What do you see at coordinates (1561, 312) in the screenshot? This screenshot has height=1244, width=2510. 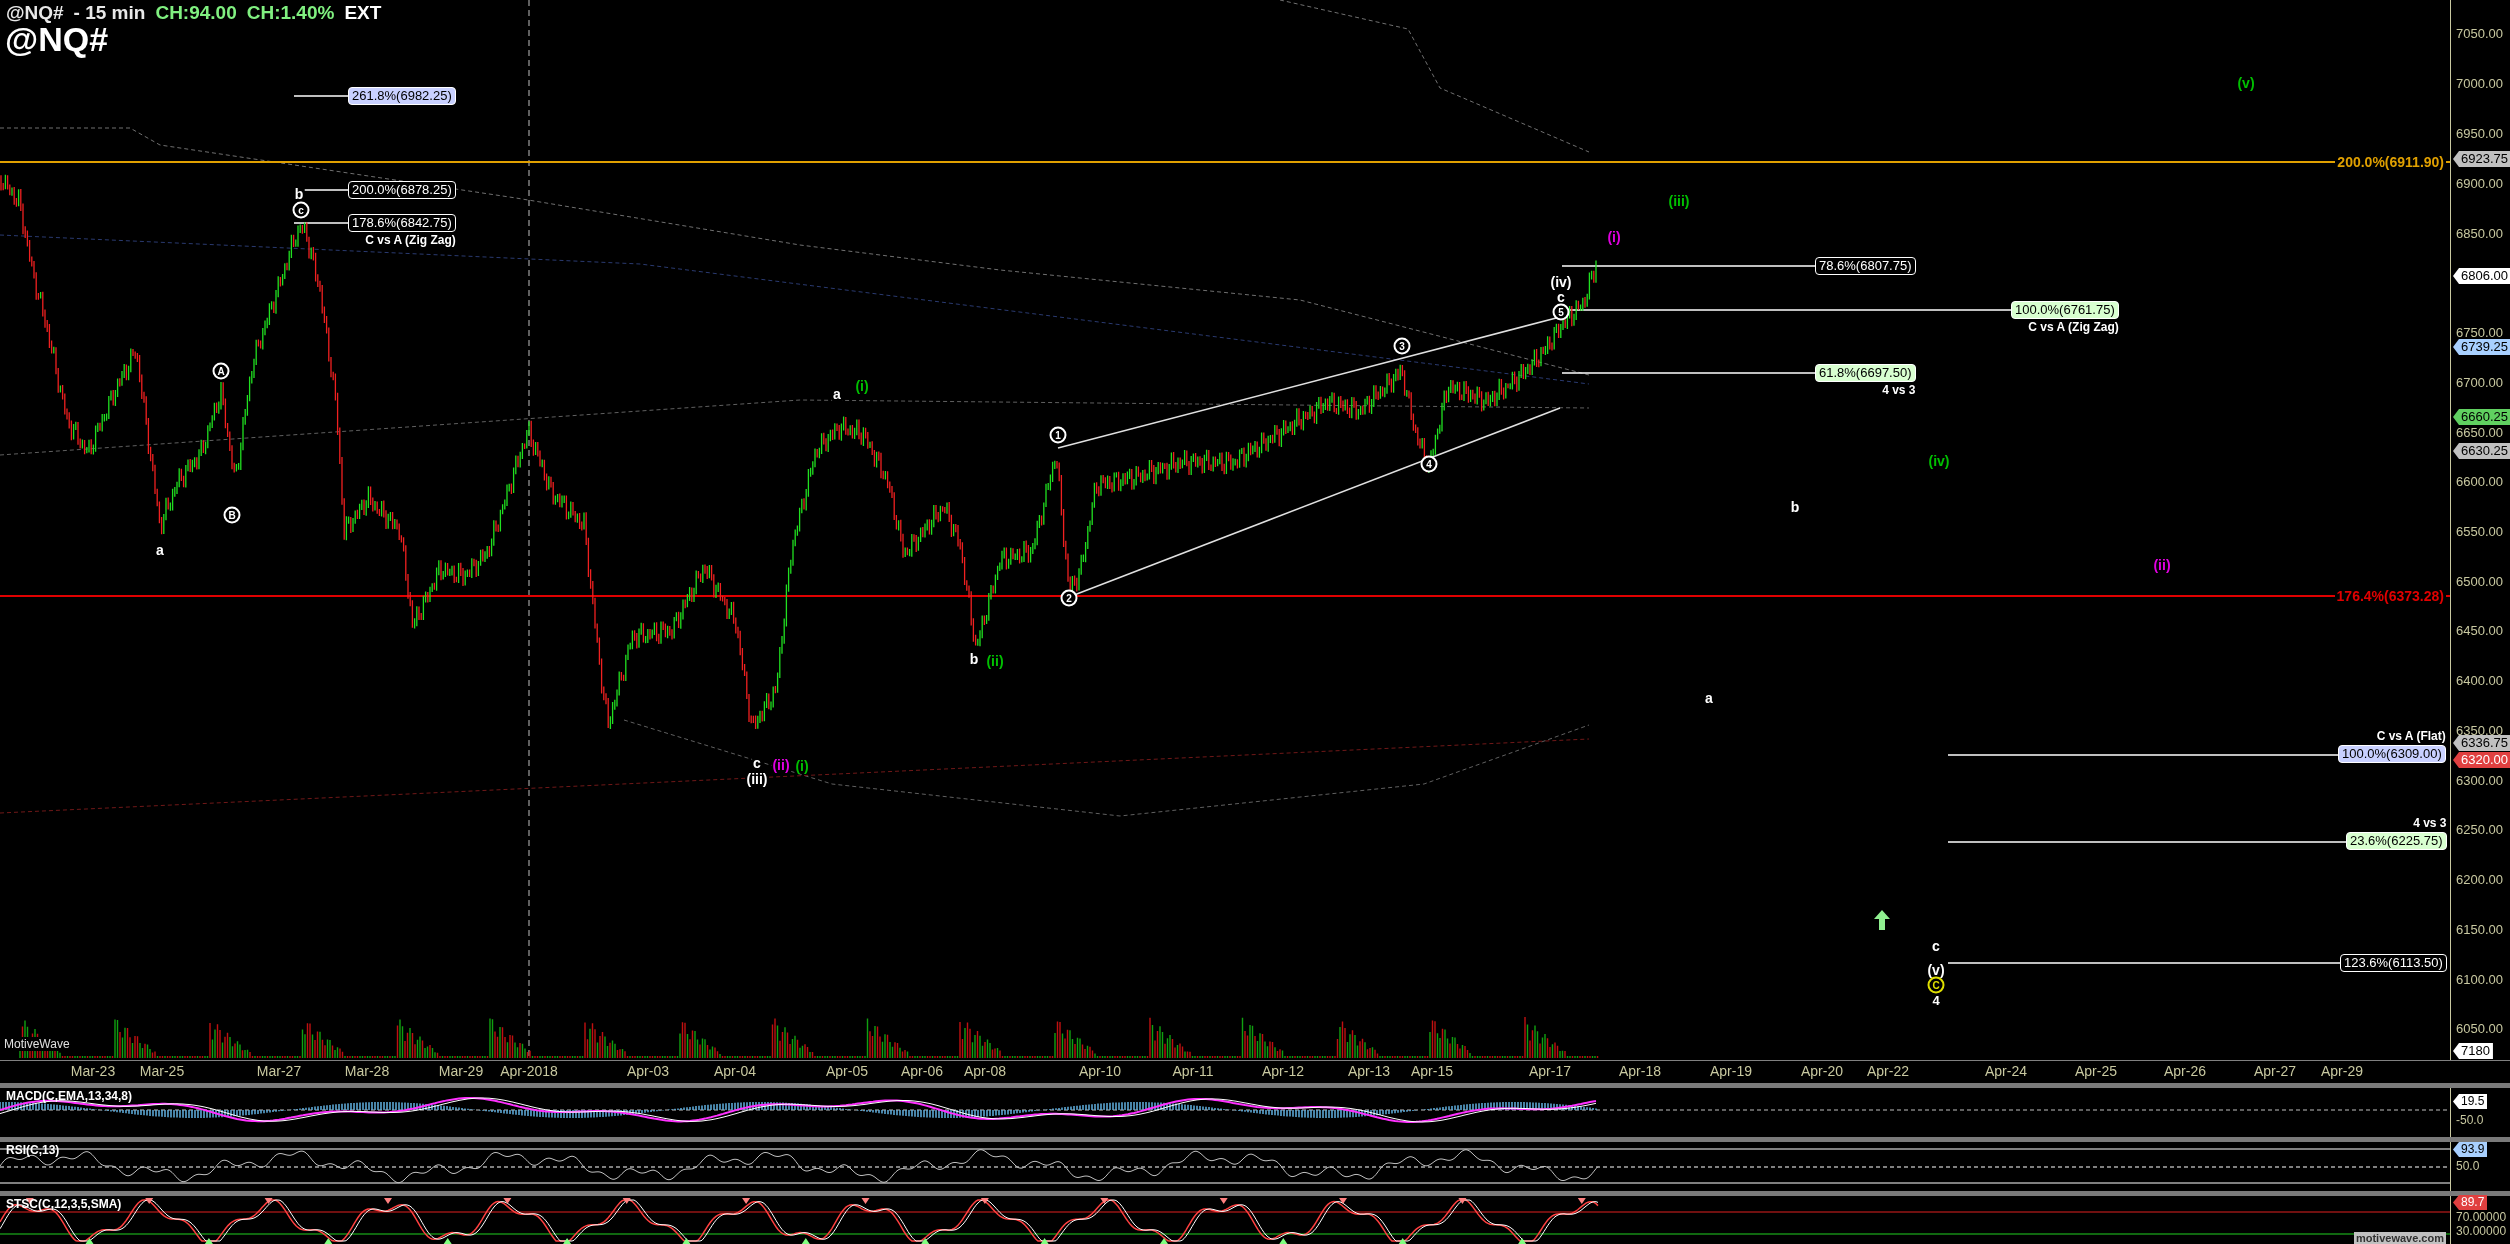 I see `wave-label: 5` at bounding box center [1561, 312].